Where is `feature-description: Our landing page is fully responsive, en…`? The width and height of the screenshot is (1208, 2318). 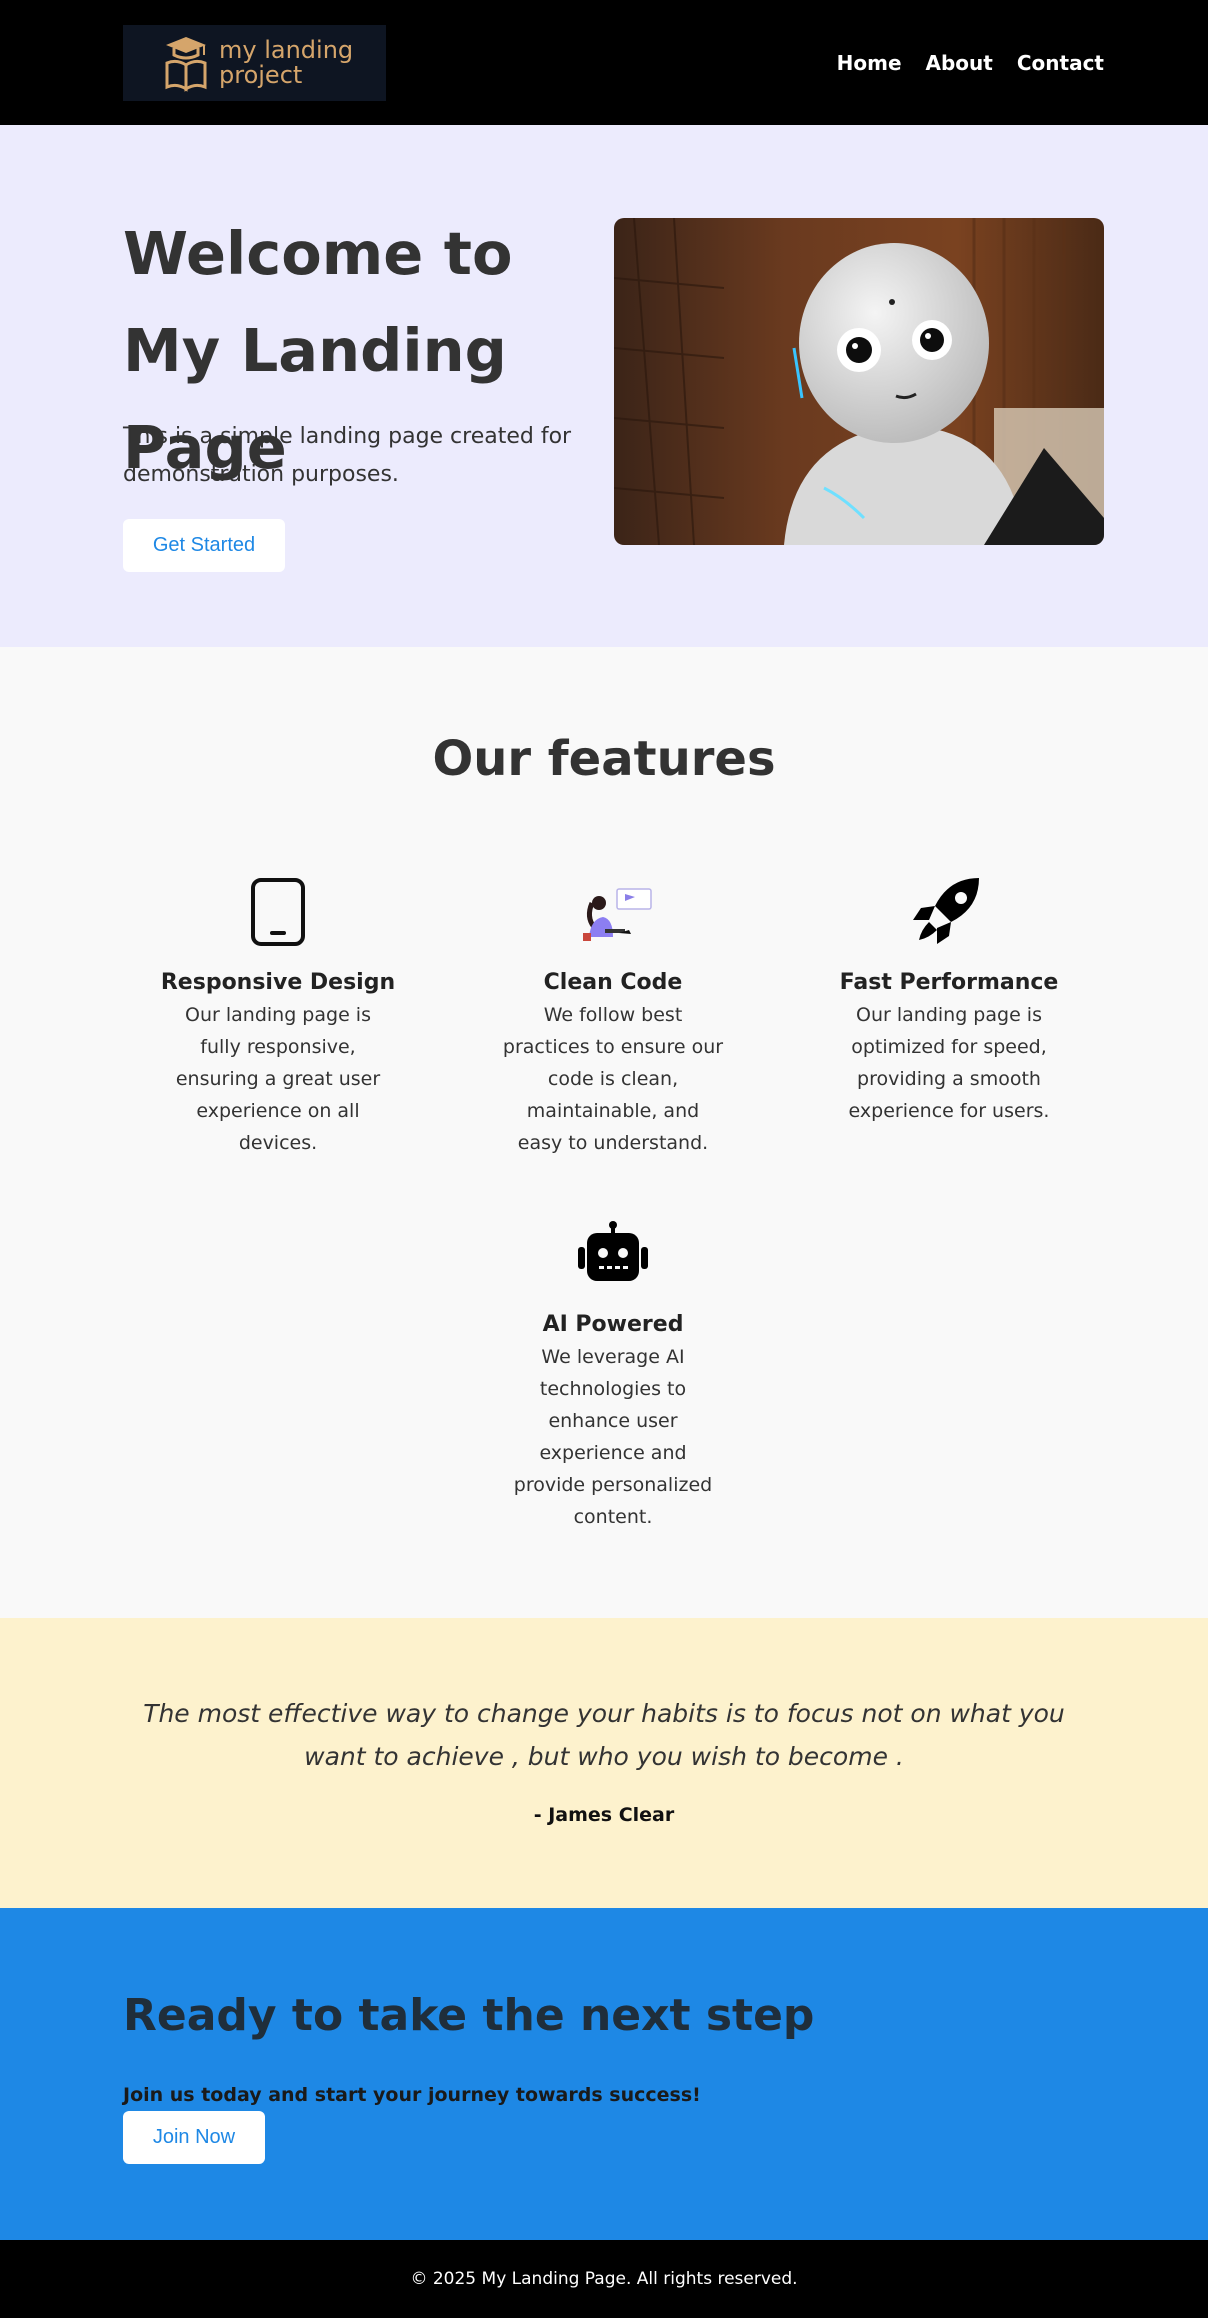
feature-description: Our landing page is fully responsive, en… is located at coordinates (278, 1079).